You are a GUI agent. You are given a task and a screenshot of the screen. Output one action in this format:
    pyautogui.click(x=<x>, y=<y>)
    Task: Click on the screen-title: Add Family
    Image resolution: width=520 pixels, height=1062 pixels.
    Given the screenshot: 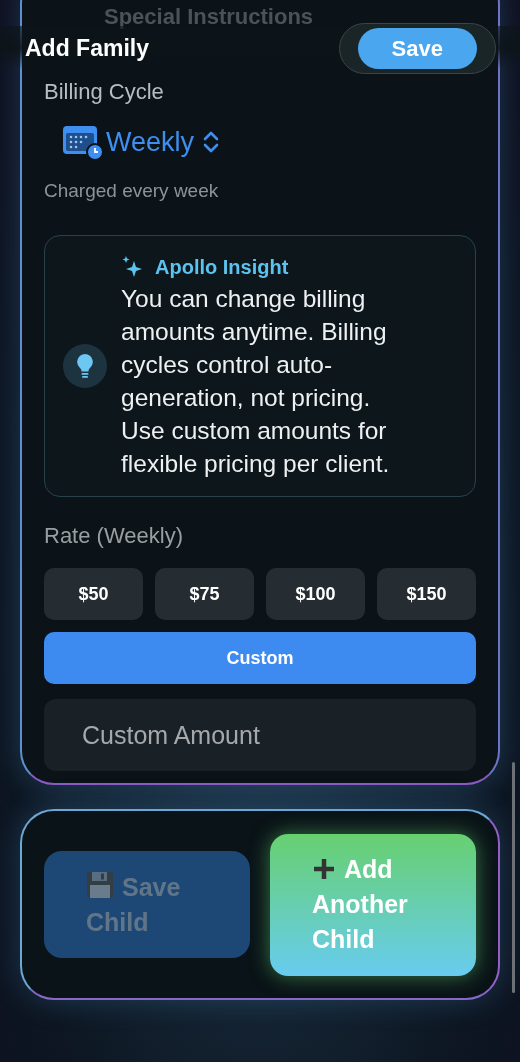 What is the action you would take?
    pyautogui.click(x=87, y=48)
    